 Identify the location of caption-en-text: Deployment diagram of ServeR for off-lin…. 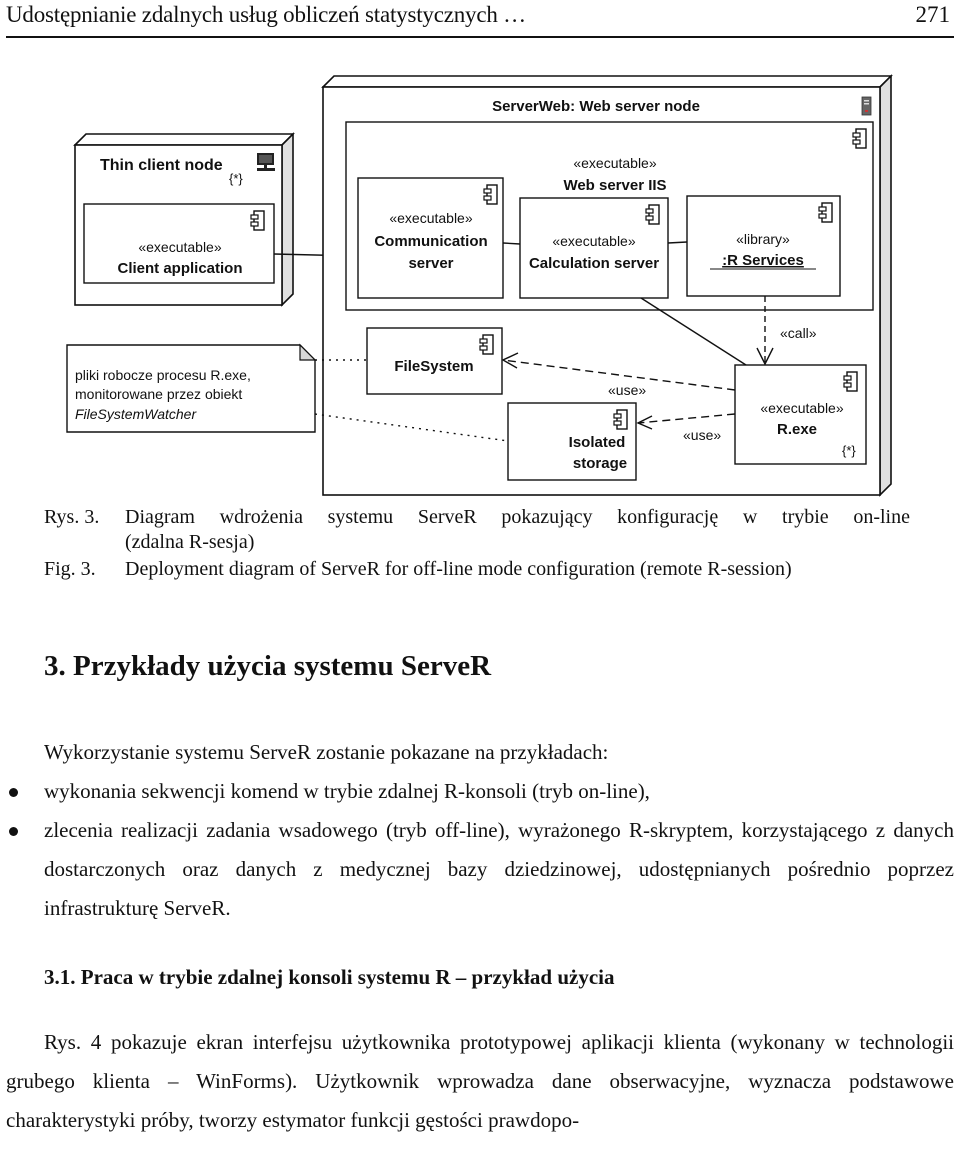
(458, 569).